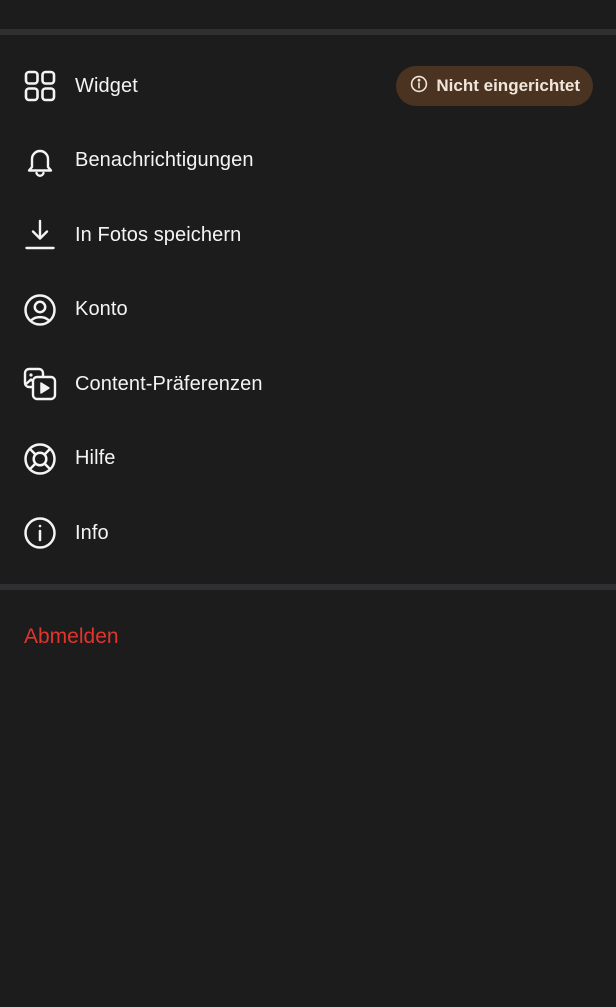  Describe the element at coordinates (508, 86) in the screenshot. I see `widget-status-label: Nicht eingerichtet` at that location.